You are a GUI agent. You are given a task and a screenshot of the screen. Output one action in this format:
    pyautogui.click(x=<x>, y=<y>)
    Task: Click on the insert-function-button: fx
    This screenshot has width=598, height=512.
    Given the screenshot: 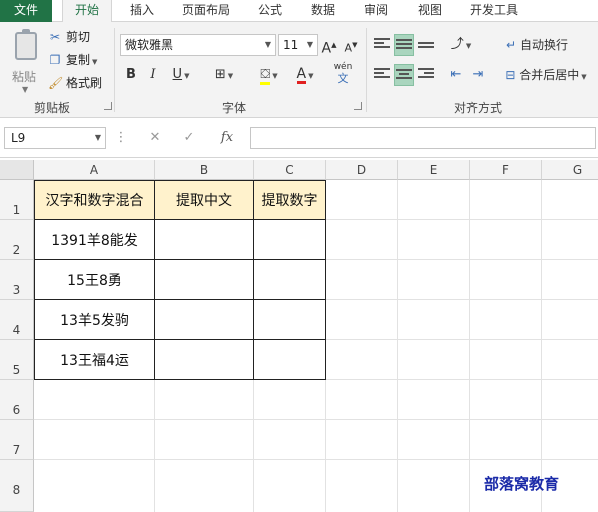 What is the action you would take?
    pyautogui.click(x=227, y=138)
    